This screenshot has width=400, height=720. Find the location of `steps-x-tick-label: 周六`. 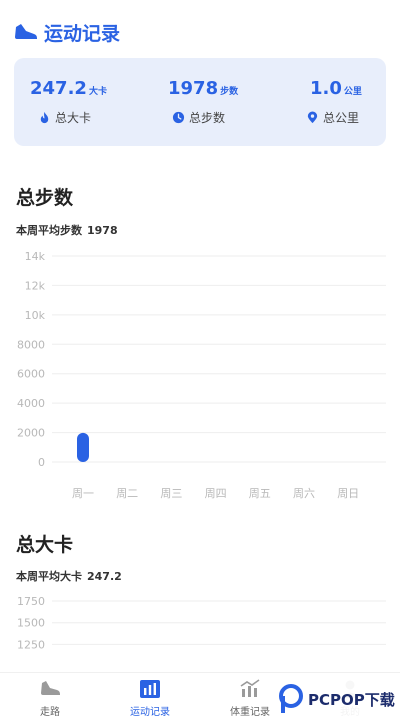

steps-x-tick-label: 周六 is located at coordinates (304, 493).